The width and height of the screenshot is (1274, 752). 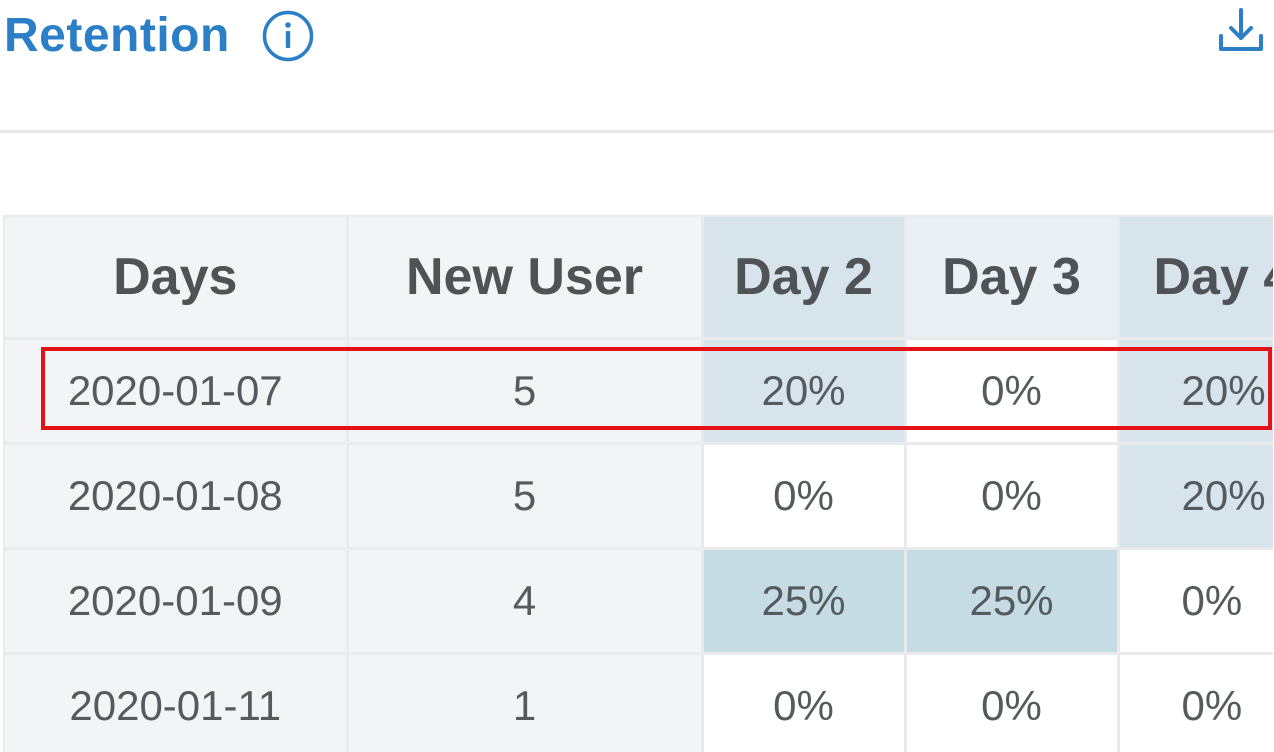 I want to click on table-row: 2020-01-09 4 25% 25% 0%, so click(x=639, y=601).